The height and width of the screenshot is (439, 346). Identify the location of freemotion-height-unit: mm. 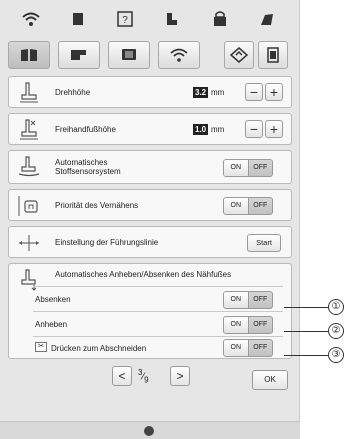
(218, 129).